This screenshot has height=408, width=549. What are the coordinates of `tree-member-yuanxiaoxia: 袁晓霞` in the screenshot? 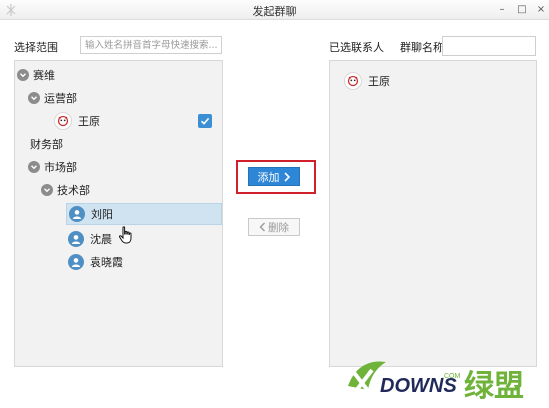 It's located at (95, 262).